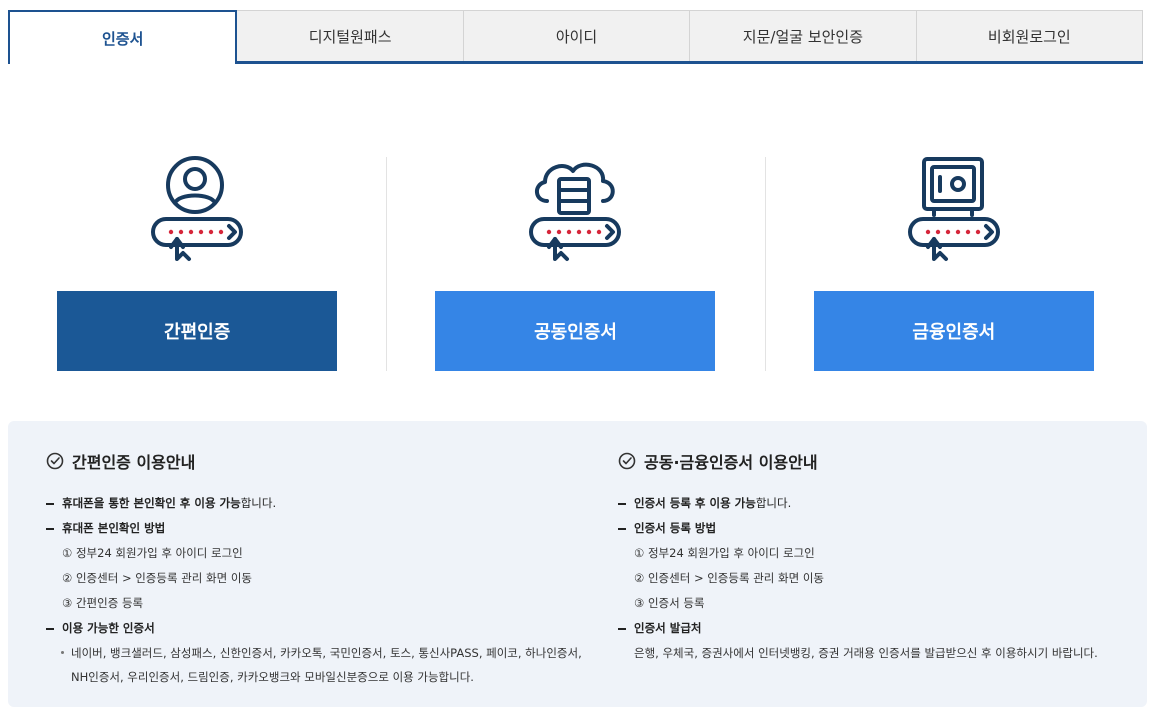  What do you see at coordinates (873, 503) in the screenshot?
I see `list-item: 인증서 등록 후 이용 가능합니다.` at bounding box center [873, 503].